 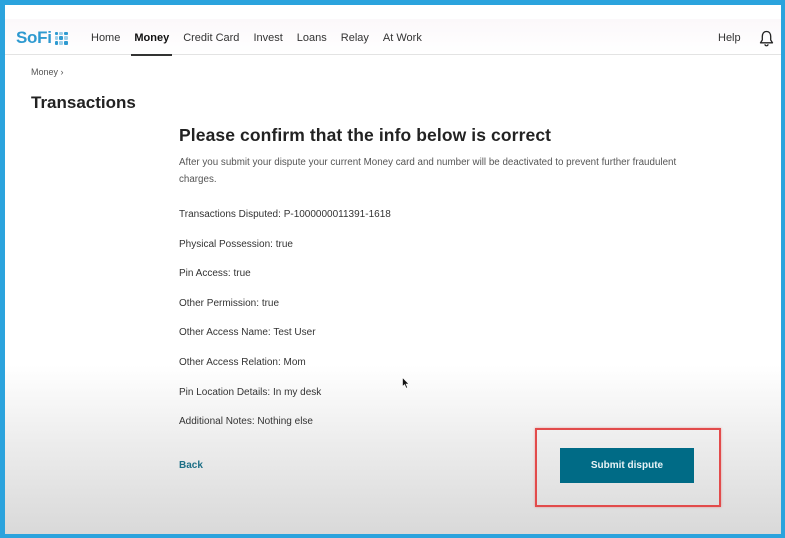 I want to click on detail-value: Nothing else, so click(x=285, y=422).